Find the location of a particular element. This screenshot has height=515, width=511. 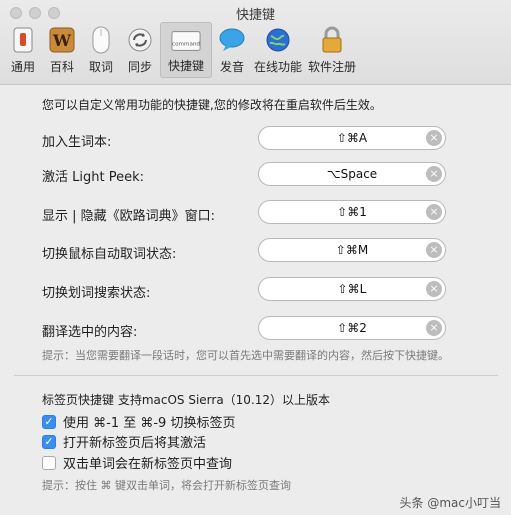

option-activate-new-tab: ✓ 打开新标签页后将其激活 is located at coordinates (124, 441).